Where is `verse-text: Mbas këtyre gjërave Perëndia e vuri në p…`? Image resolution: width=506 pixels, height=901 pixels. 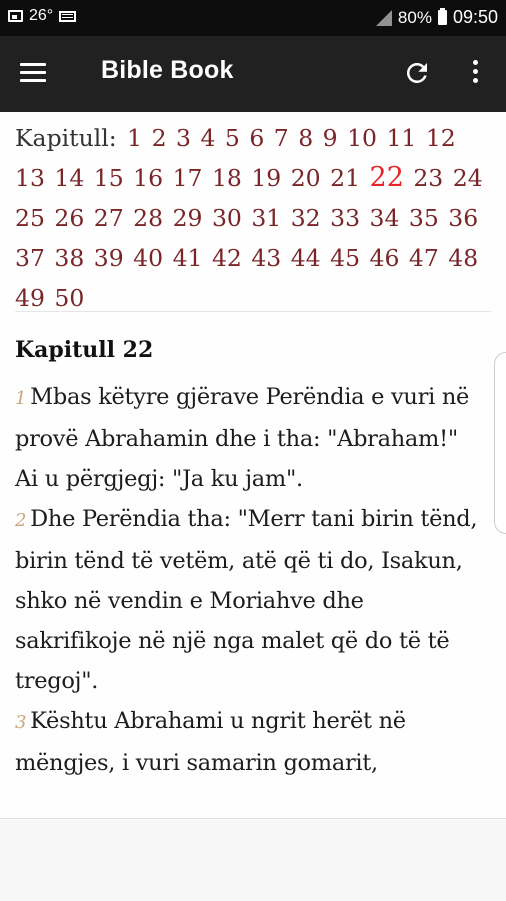 verse-text: Mbas këtyre gjërave Perëndia e vuri në p… is located at coordinates (242, 438).